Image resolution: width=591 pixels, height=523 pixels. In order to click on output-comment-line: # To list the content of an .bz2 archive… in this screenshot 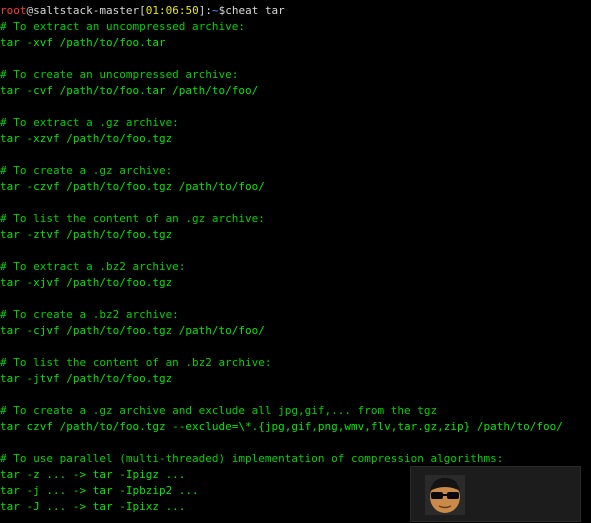, I will do `click(136, 362)`.